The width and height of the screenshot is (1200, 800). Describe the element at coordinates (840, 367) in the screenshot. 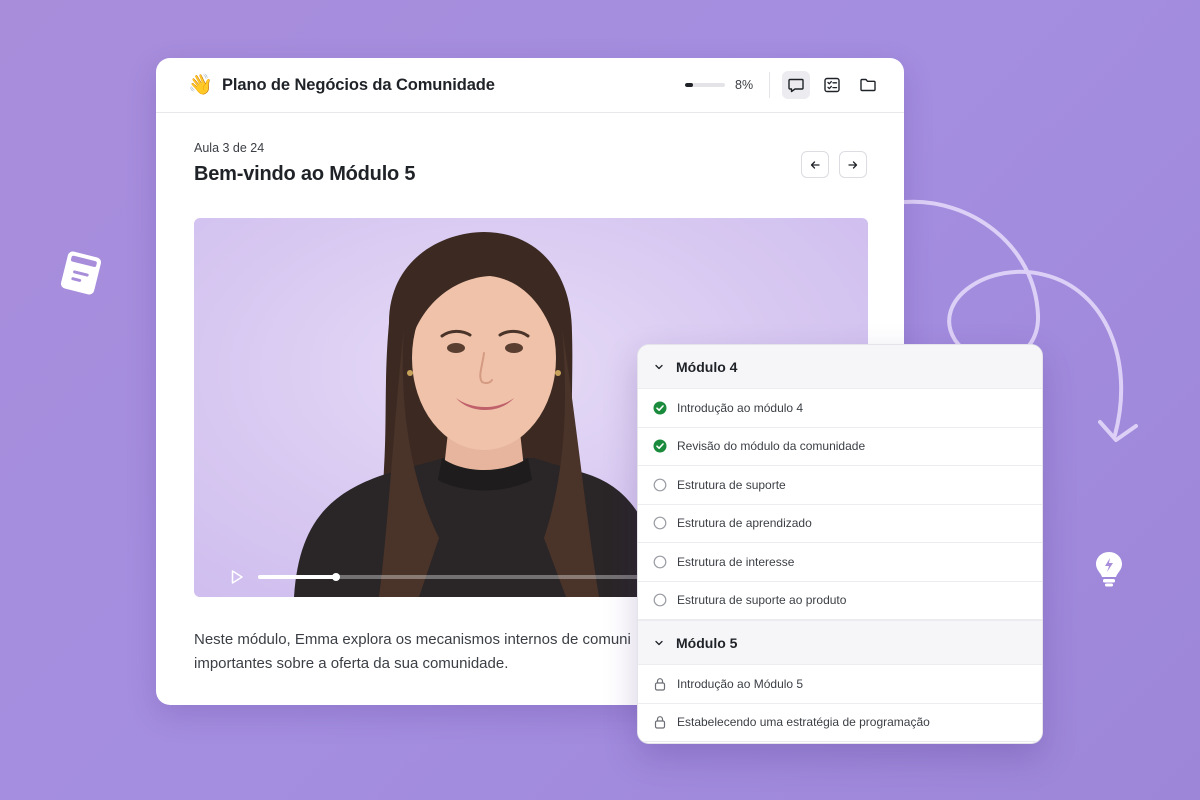

I see `module-header-4: Módulo 4` at that location.